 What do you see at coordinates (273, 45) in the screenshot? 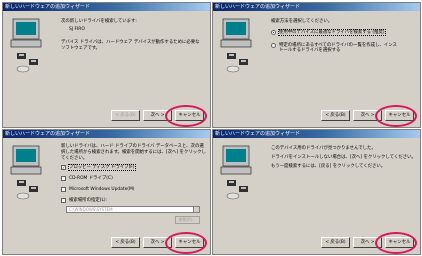
I see `radio-unselected` at bounding box center [273, 45].